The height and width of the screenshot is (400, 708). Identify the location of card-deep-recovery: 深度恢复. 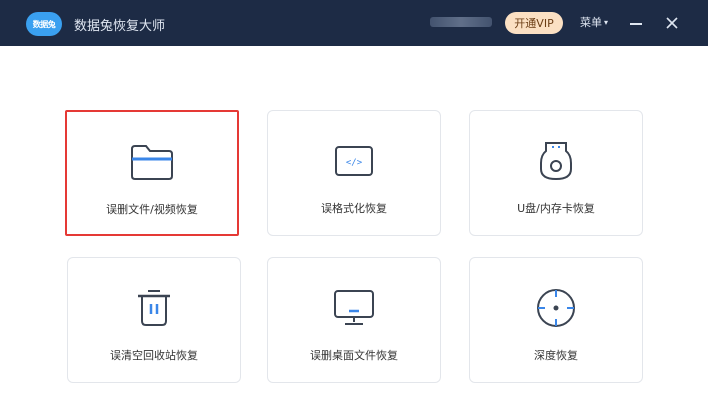
(556, 320).